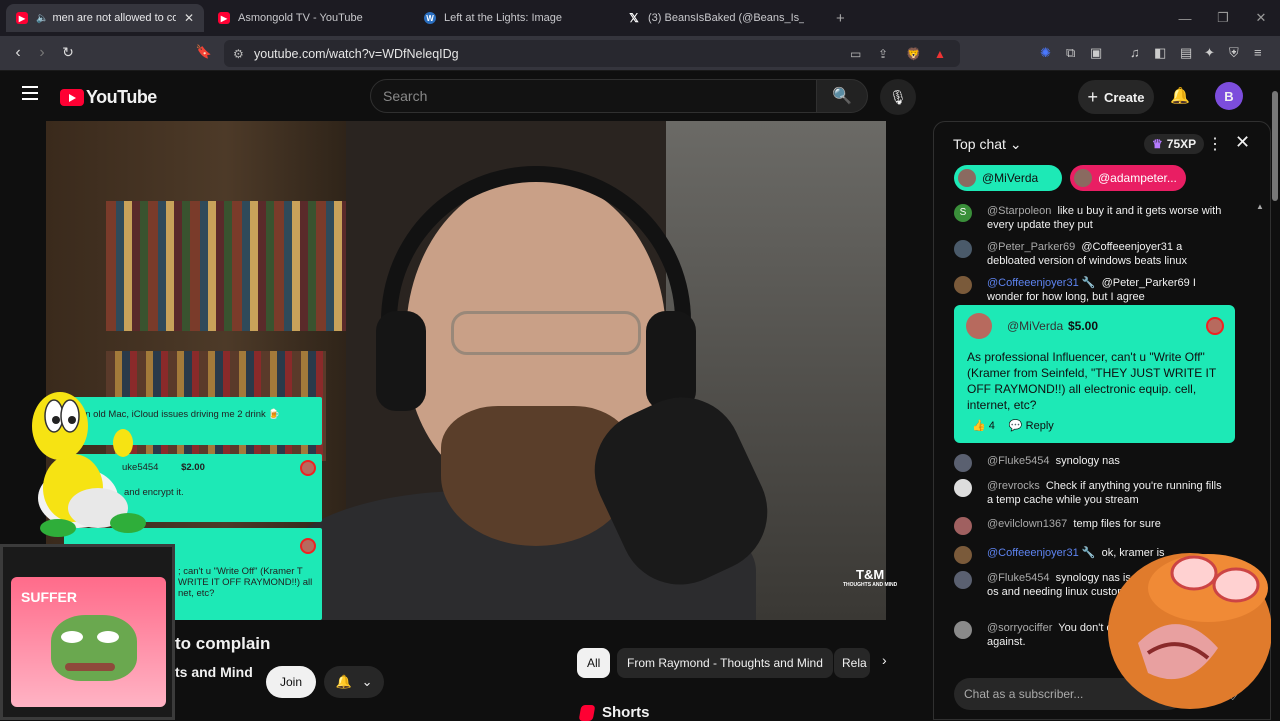 This screenshot has width=1280, height=721. What do you see at coordinates (1190, 631) in the screenshot?
I see `crying-potato-sticker` at bounding box center [1190, 631].